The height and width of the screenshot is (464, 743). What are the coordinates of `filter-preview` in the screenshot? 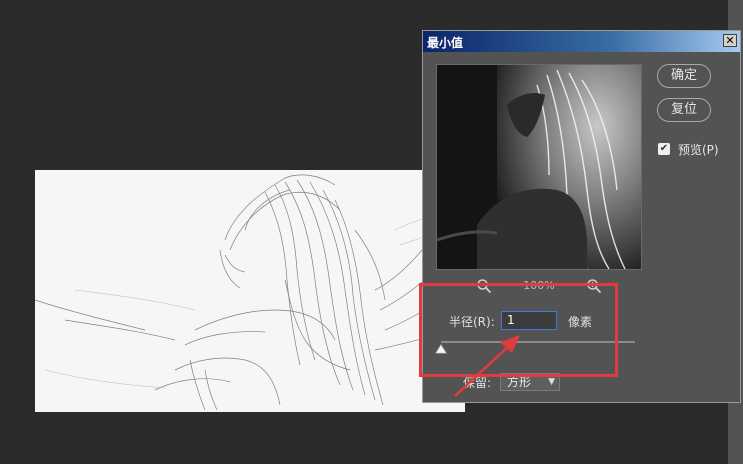 It's located at (539, 167).